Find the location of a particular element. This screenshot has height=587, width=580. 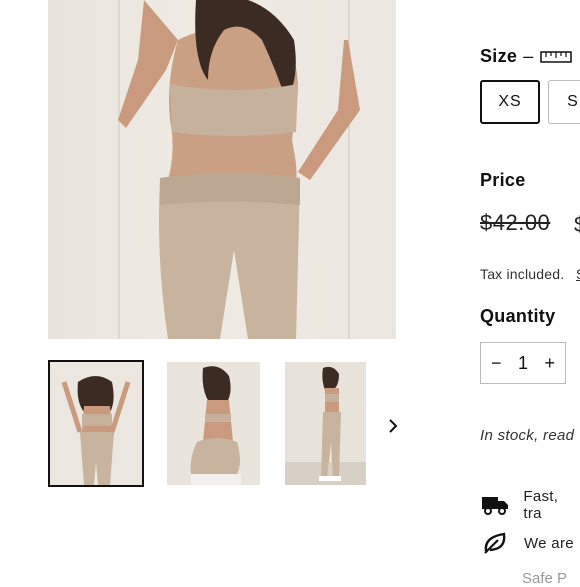

feature-shipping-text: Fast, tra is located at coordinates (541, 505).